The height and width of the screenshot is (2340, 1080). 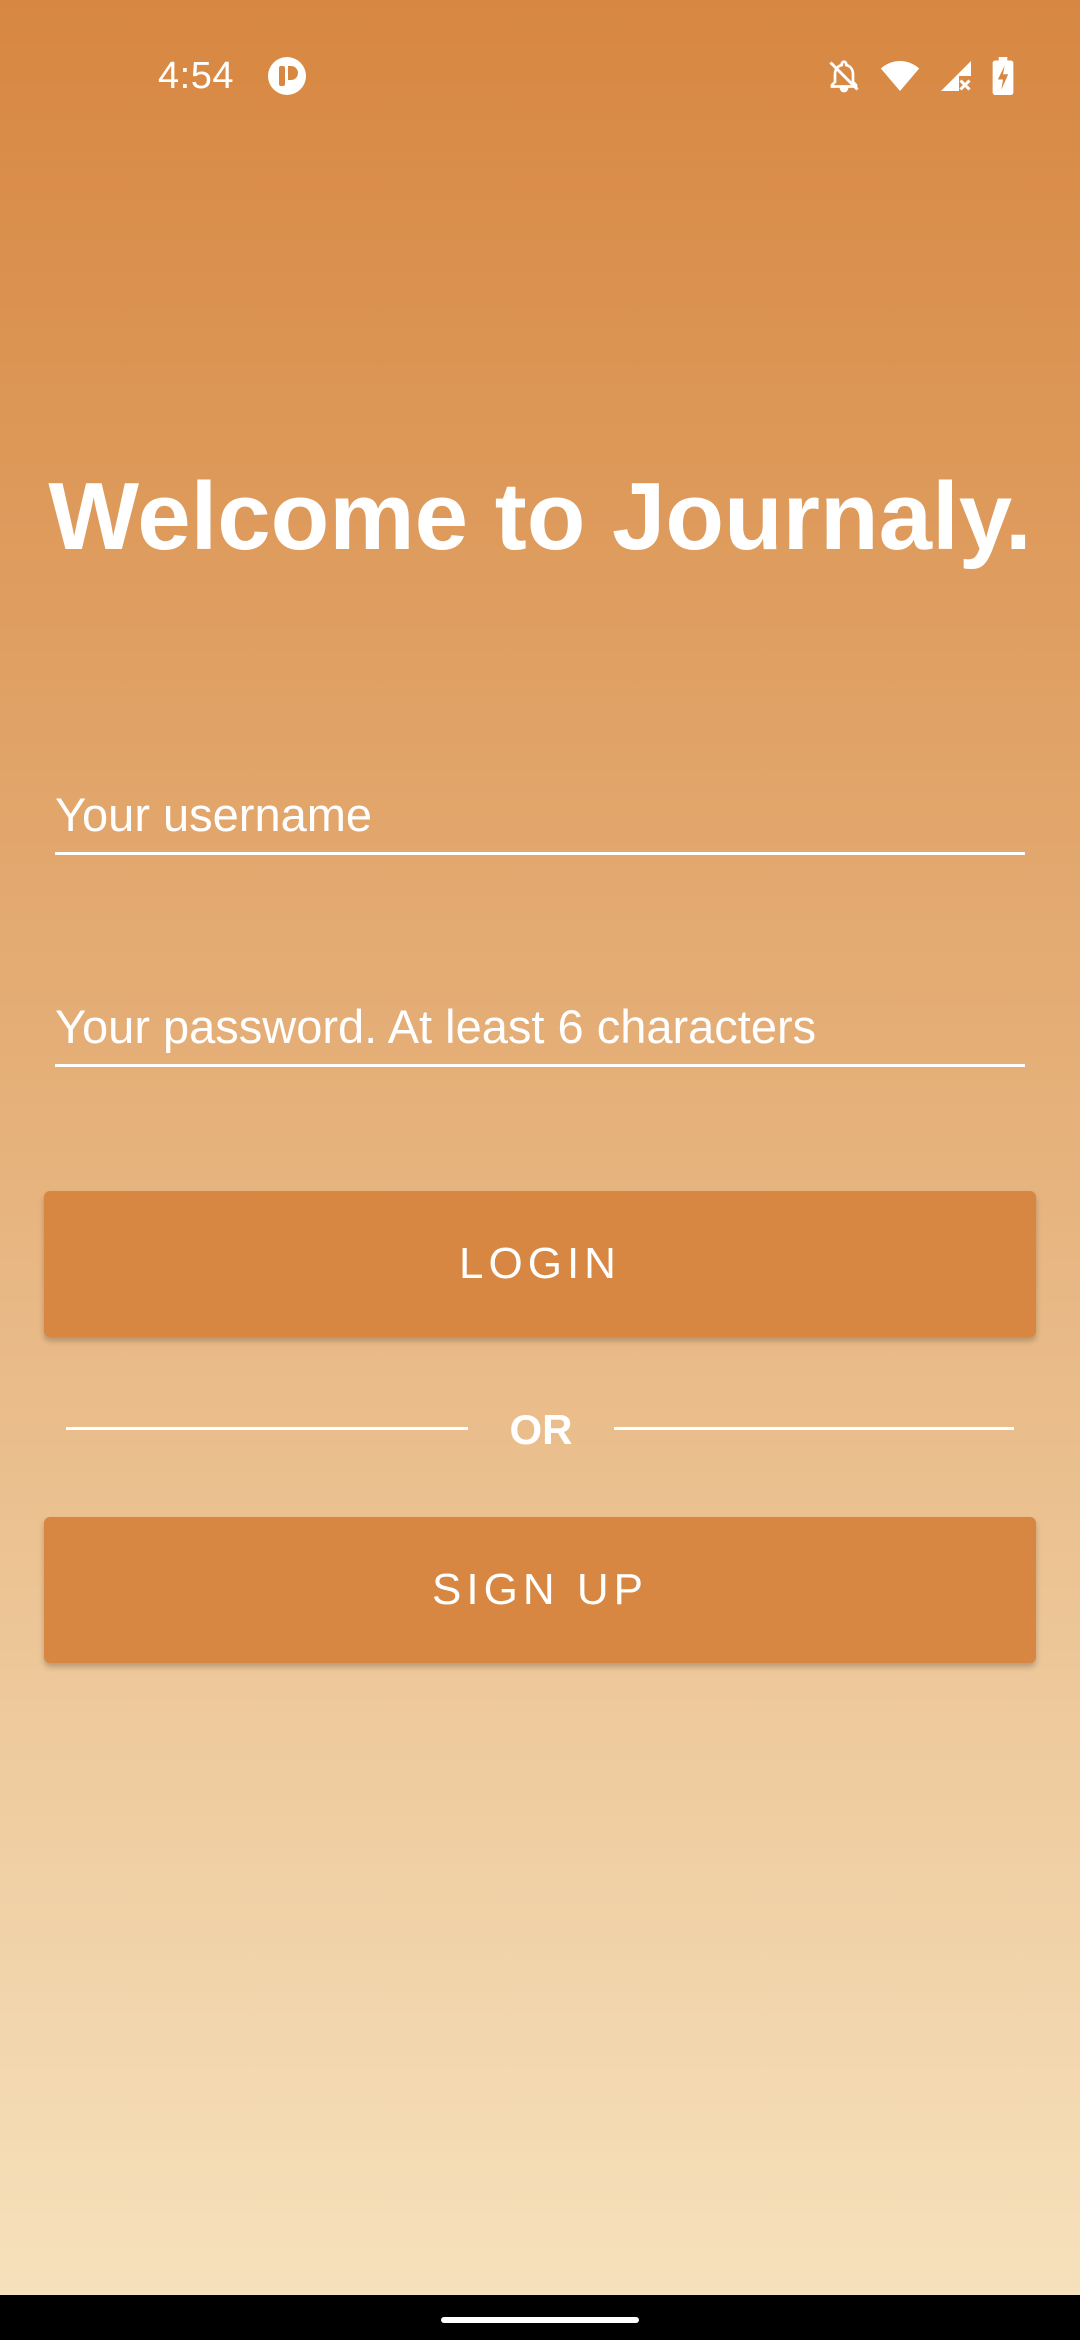 I want to click on or-label: OR, so click(x=541, y=1429).